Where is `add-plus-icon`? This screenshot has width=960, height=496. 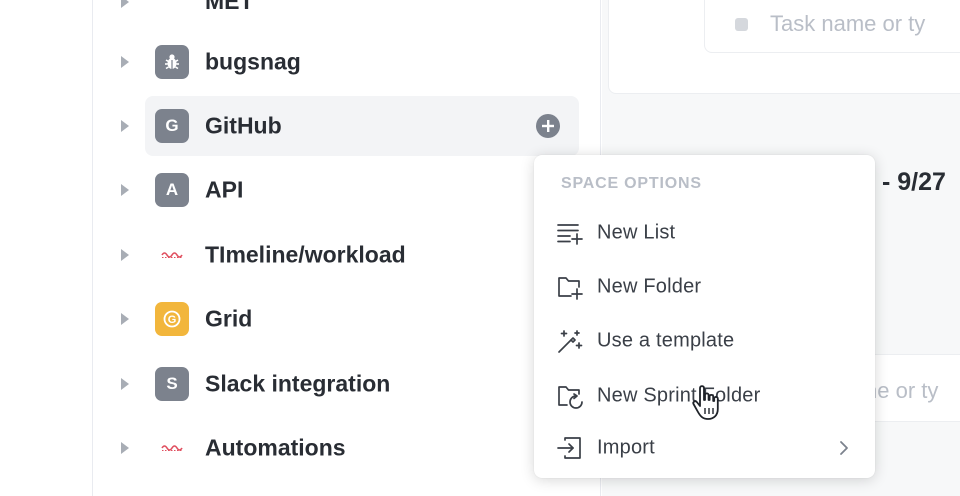 add-plus-icon is located at coordinates (548, 126).